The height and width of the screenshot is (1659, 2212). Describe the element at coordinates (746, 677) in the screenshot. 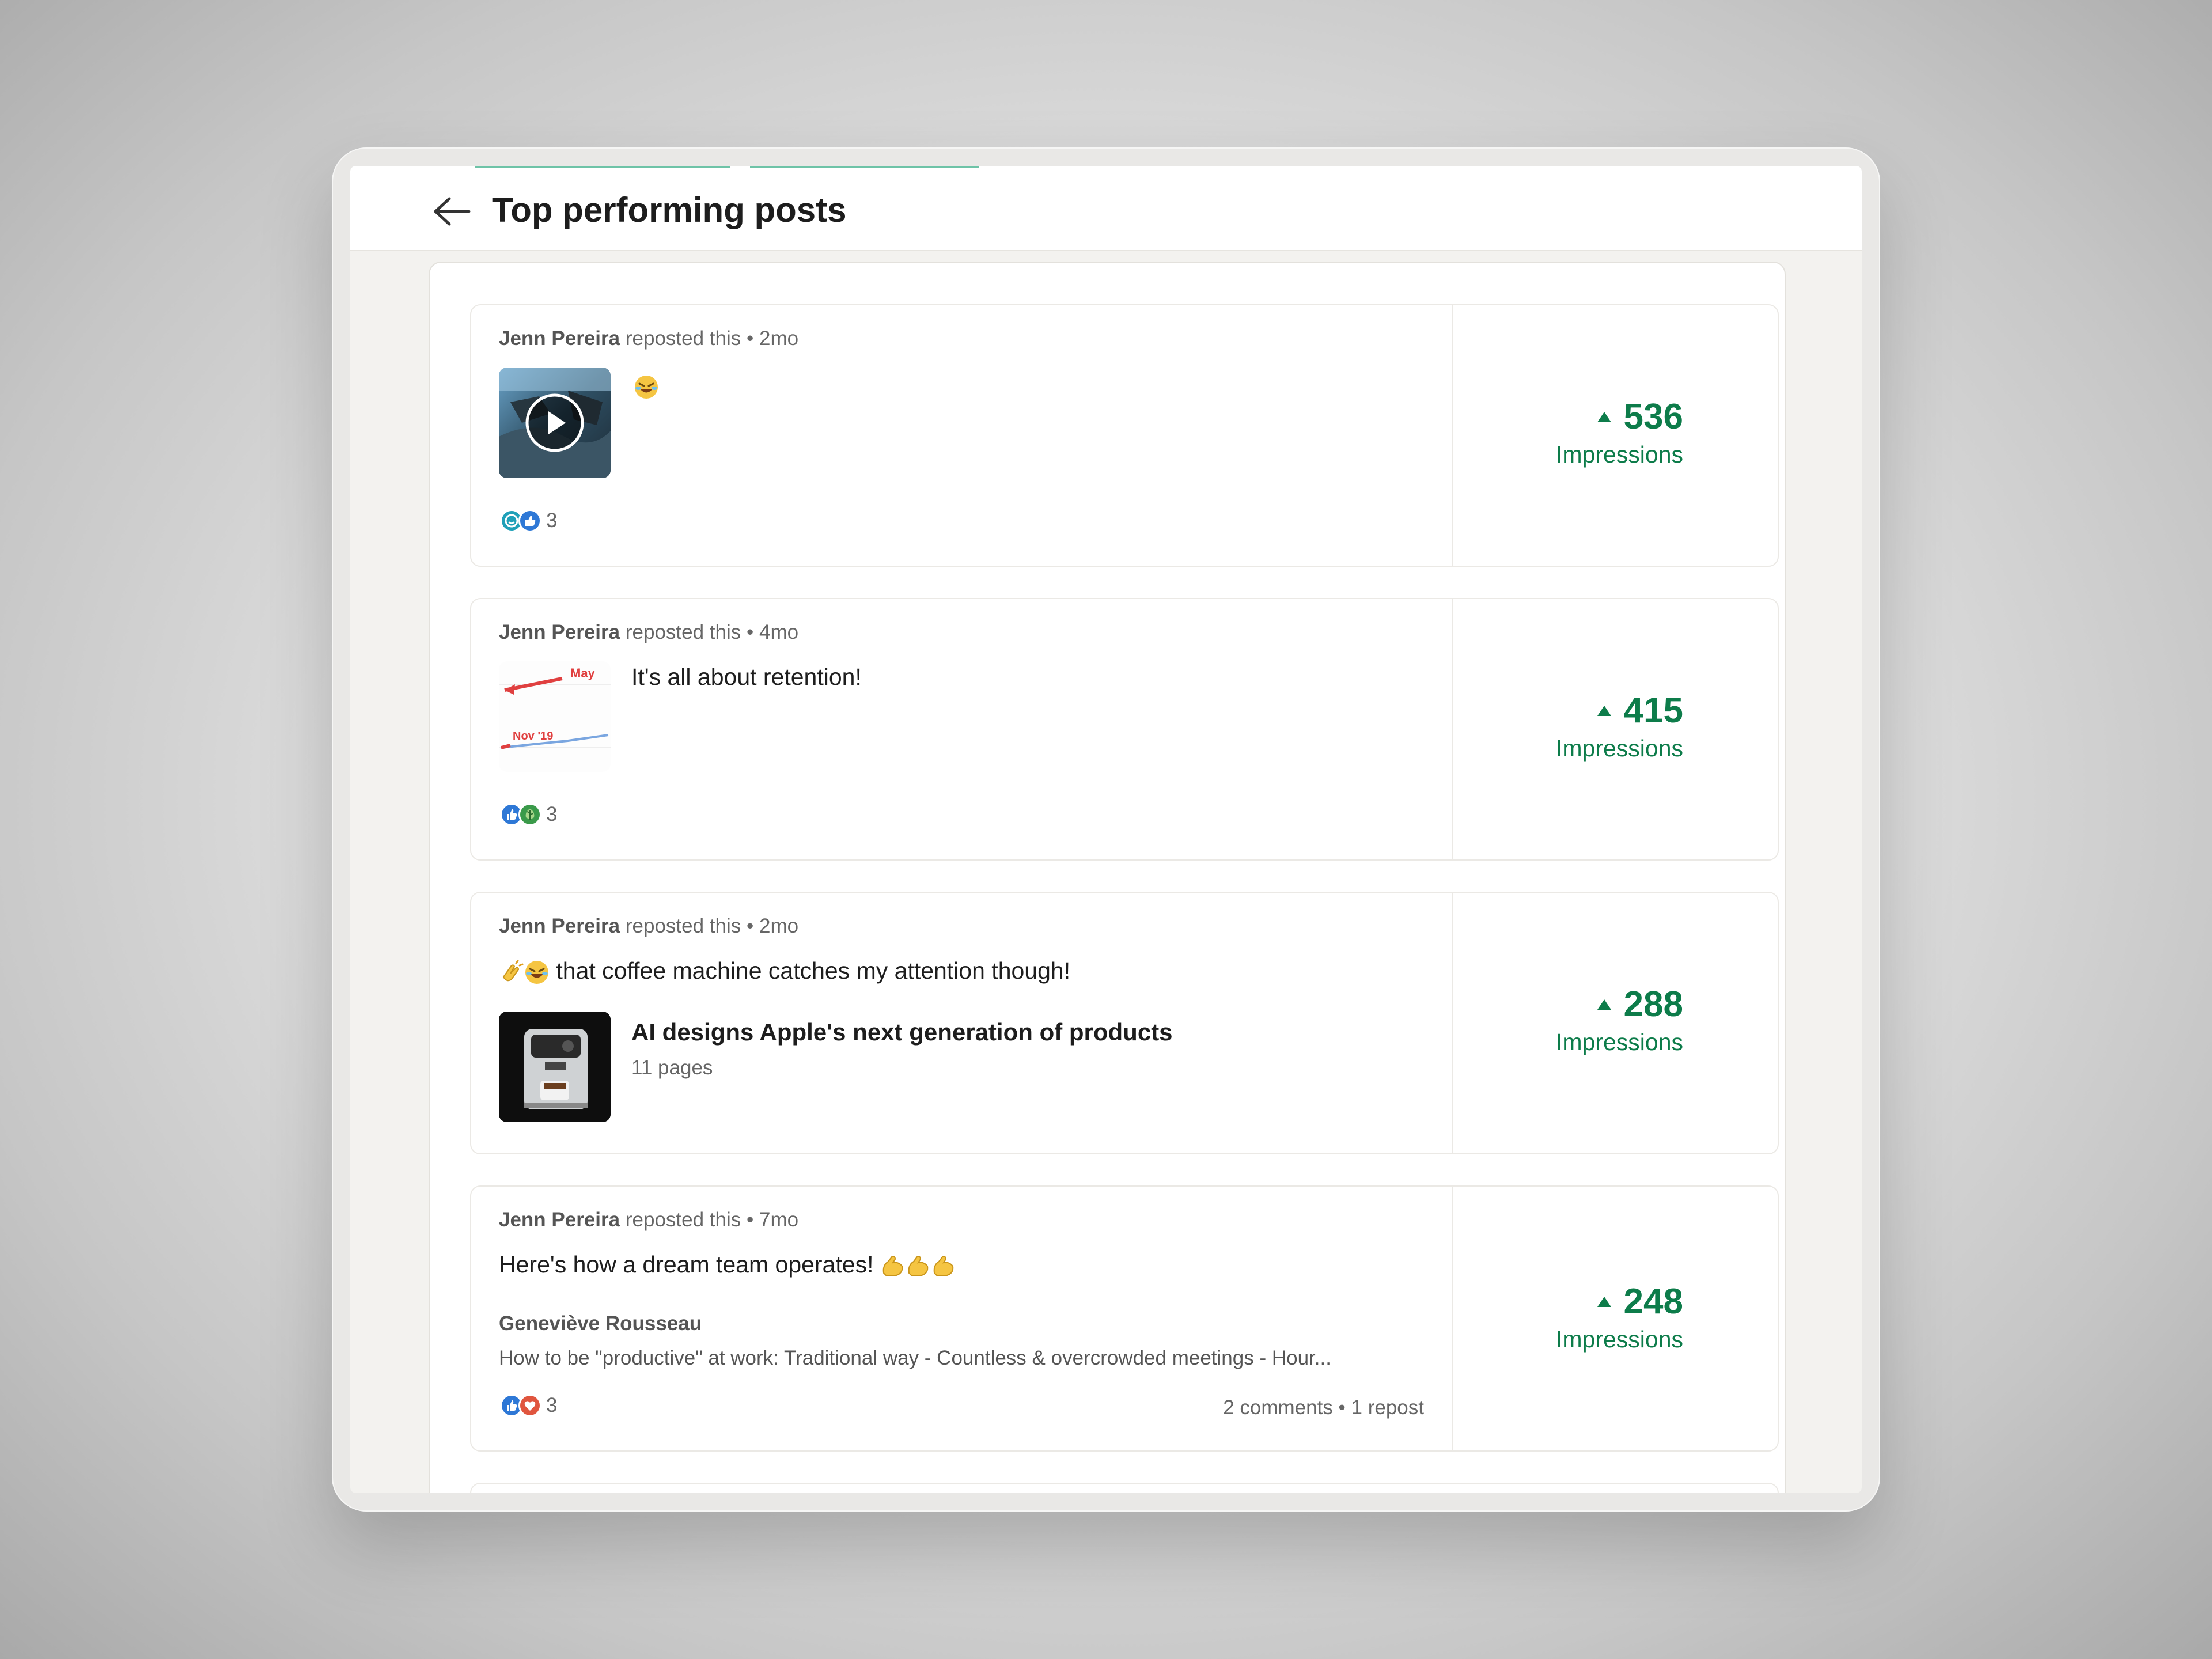

I see `post-text: It's all about retention!` at that location.